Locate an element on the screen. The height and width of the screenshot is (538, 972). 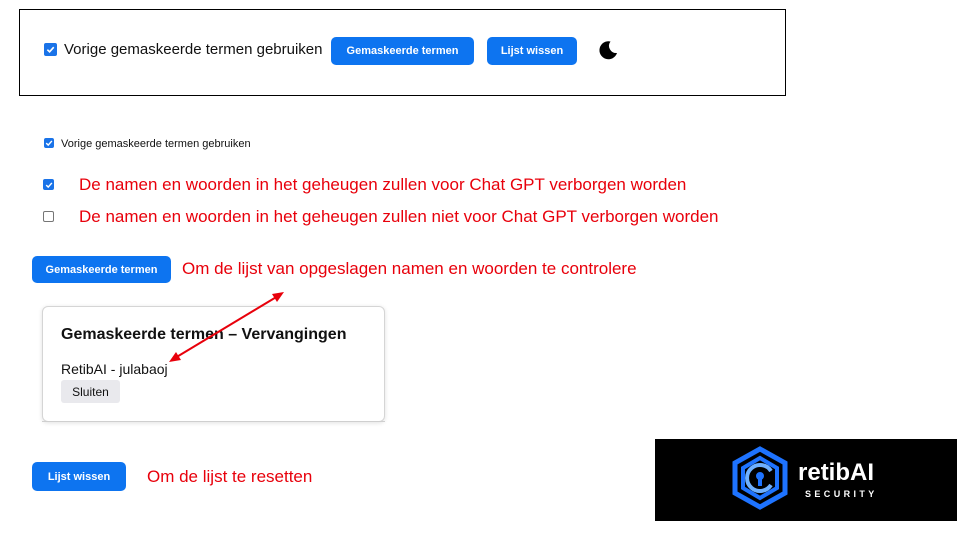
logo-name: retibAI is located at coordinates (836, 472).